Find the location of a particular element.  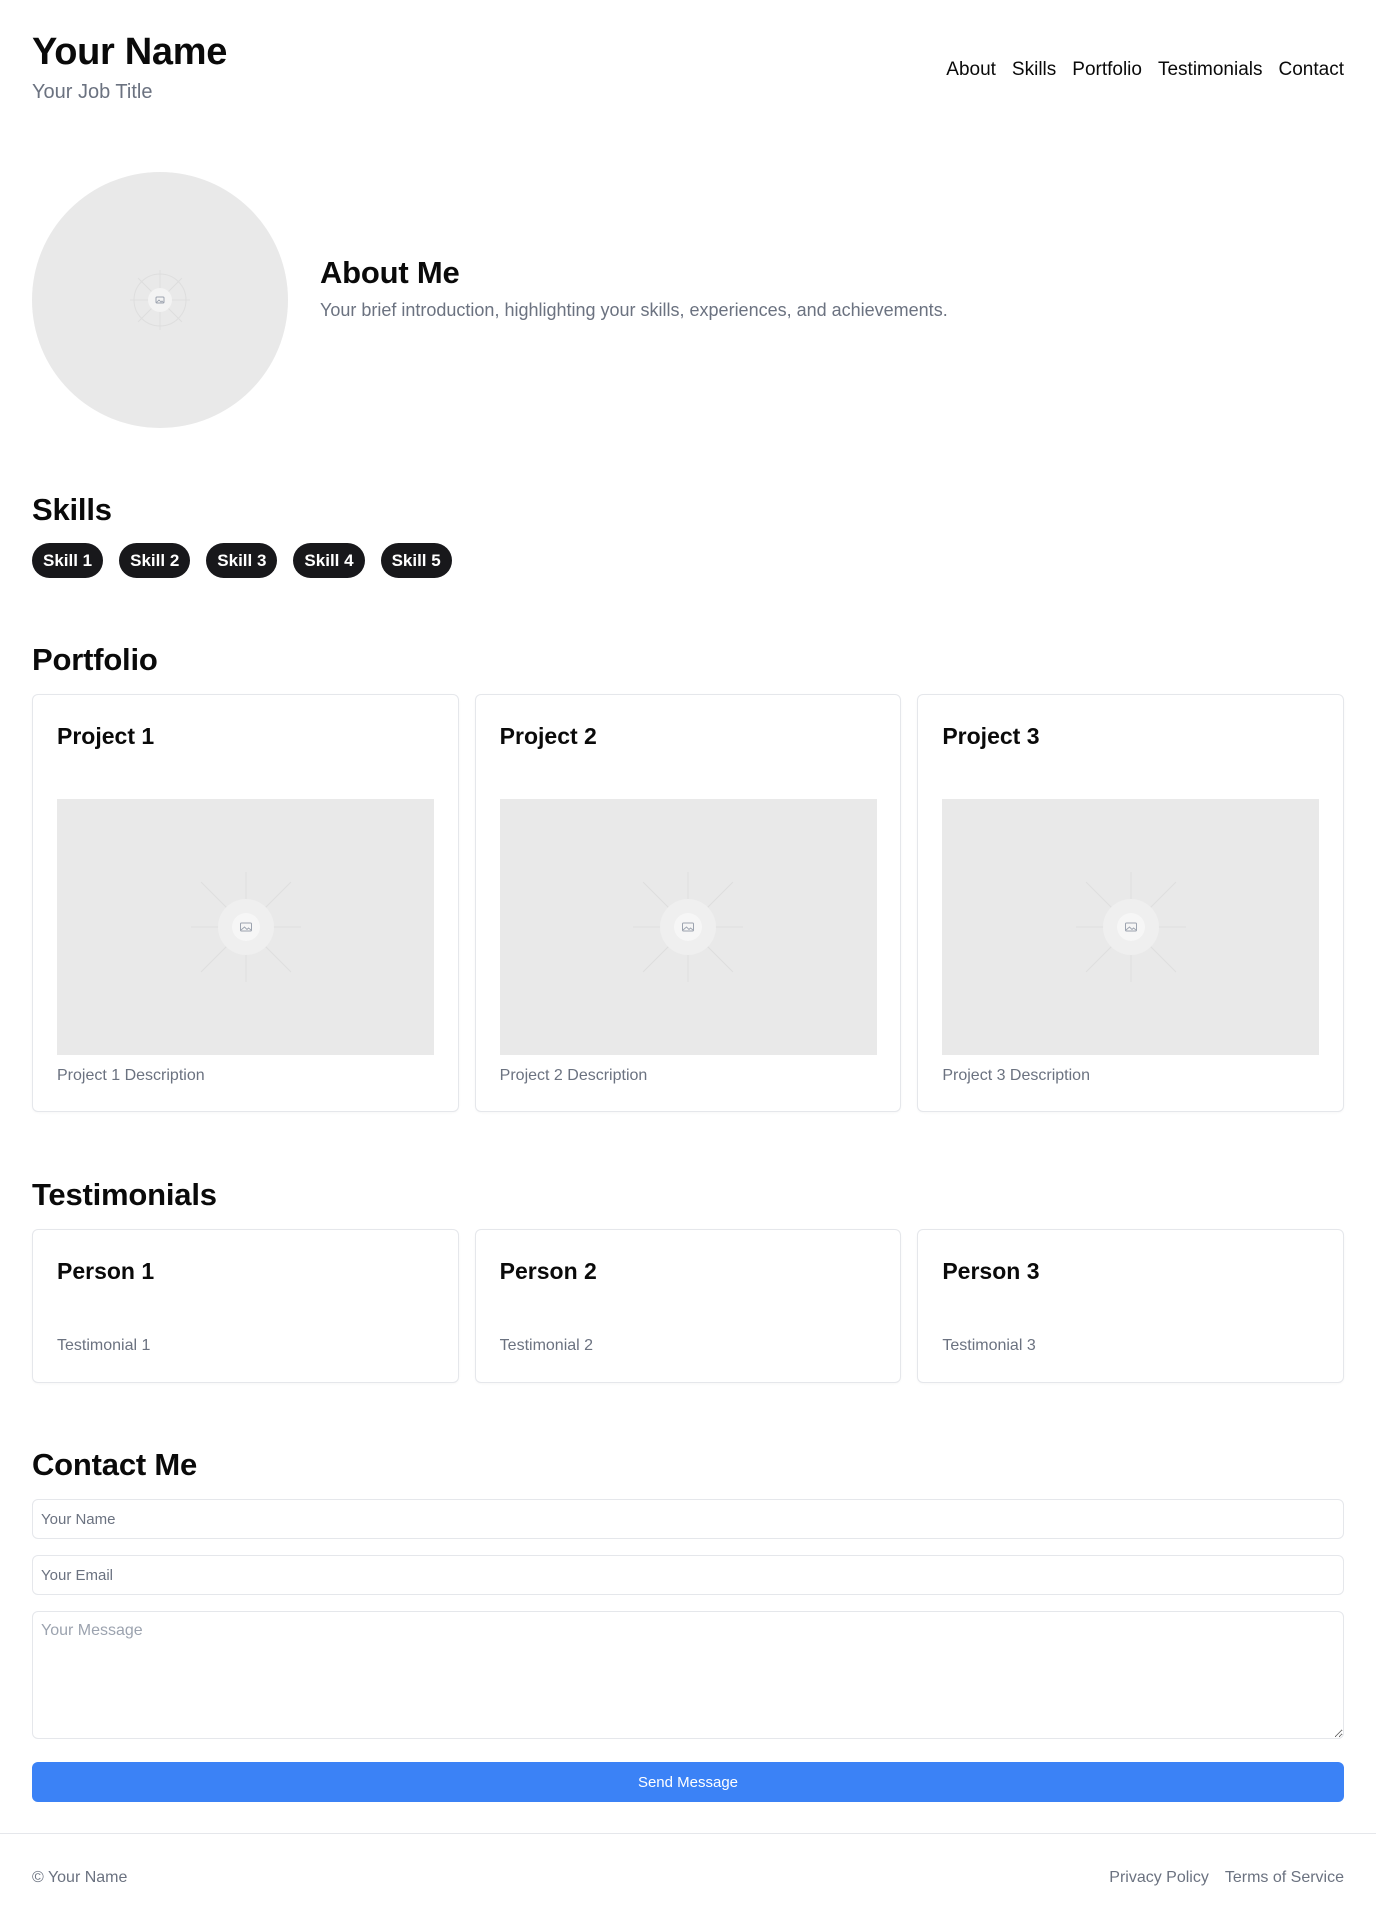

testimonial-card: Person 2 Testimonial 2 is located at coordinates (688, 1306).